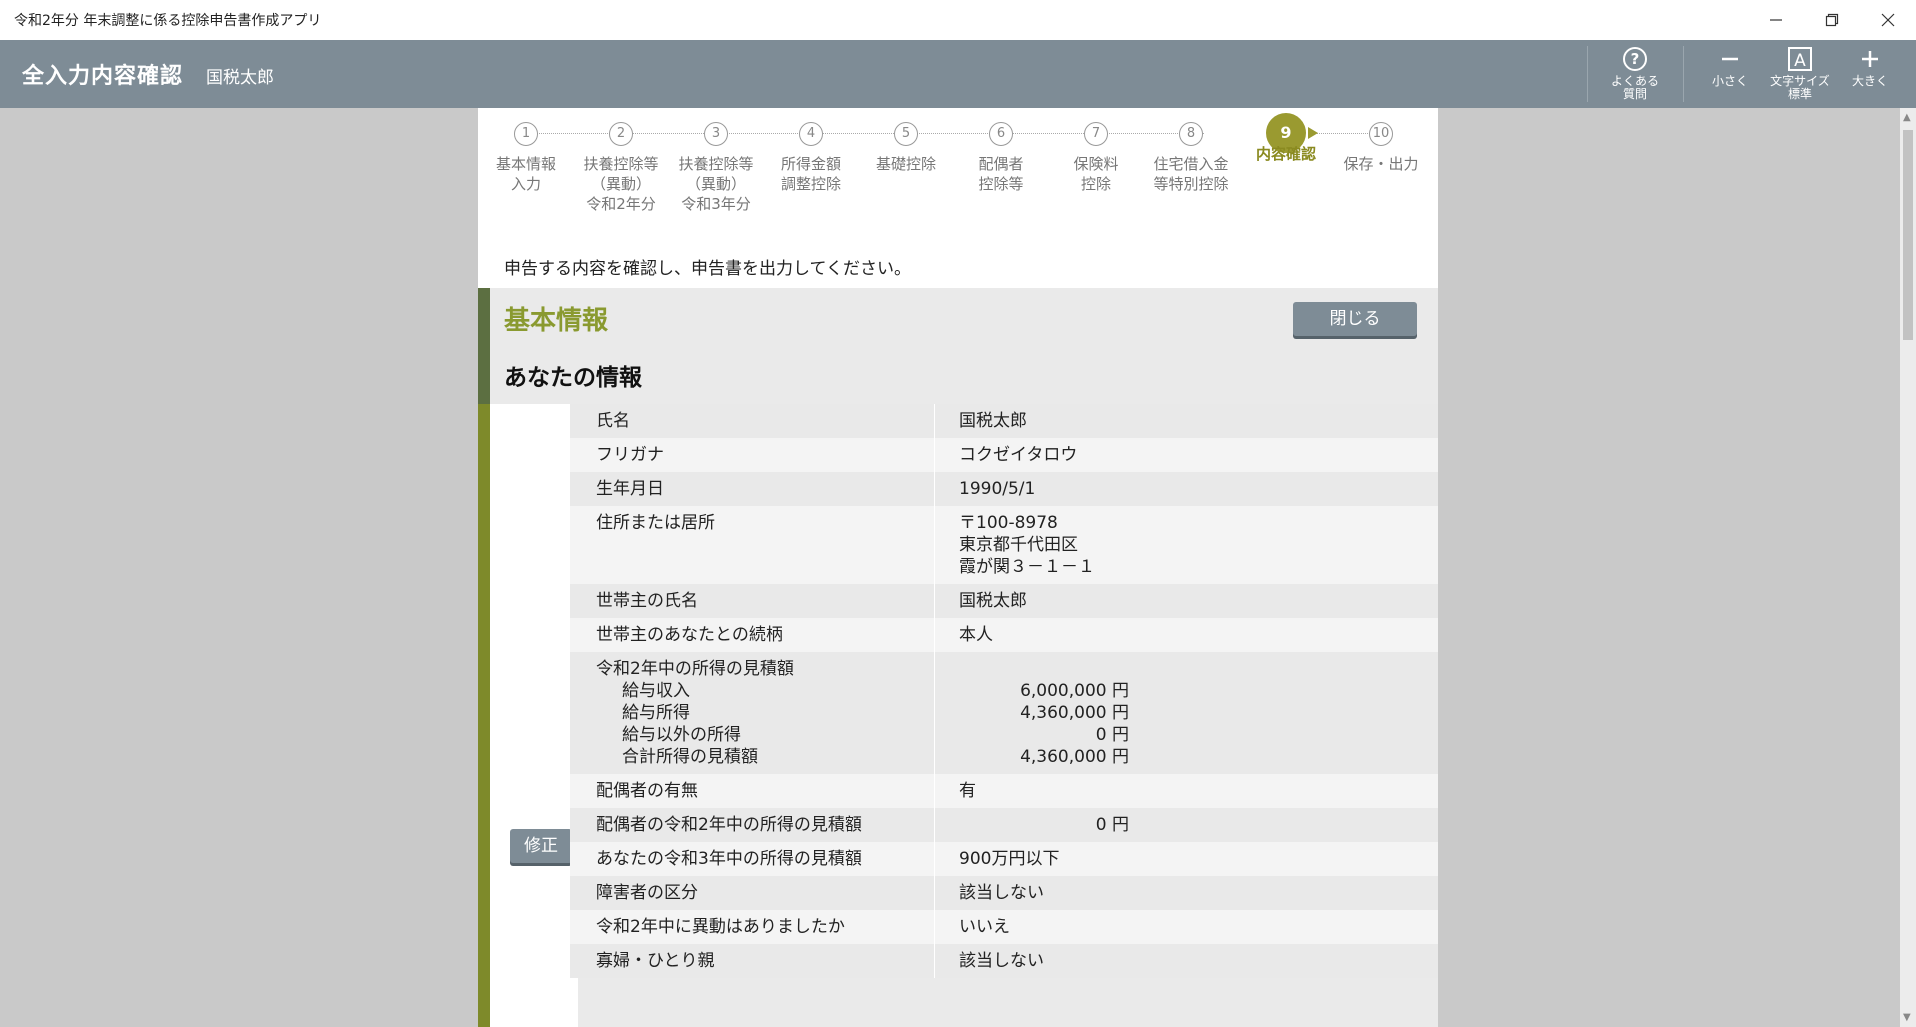  I want to click on smaller-text-button: 小さく, so click(1730, 67).